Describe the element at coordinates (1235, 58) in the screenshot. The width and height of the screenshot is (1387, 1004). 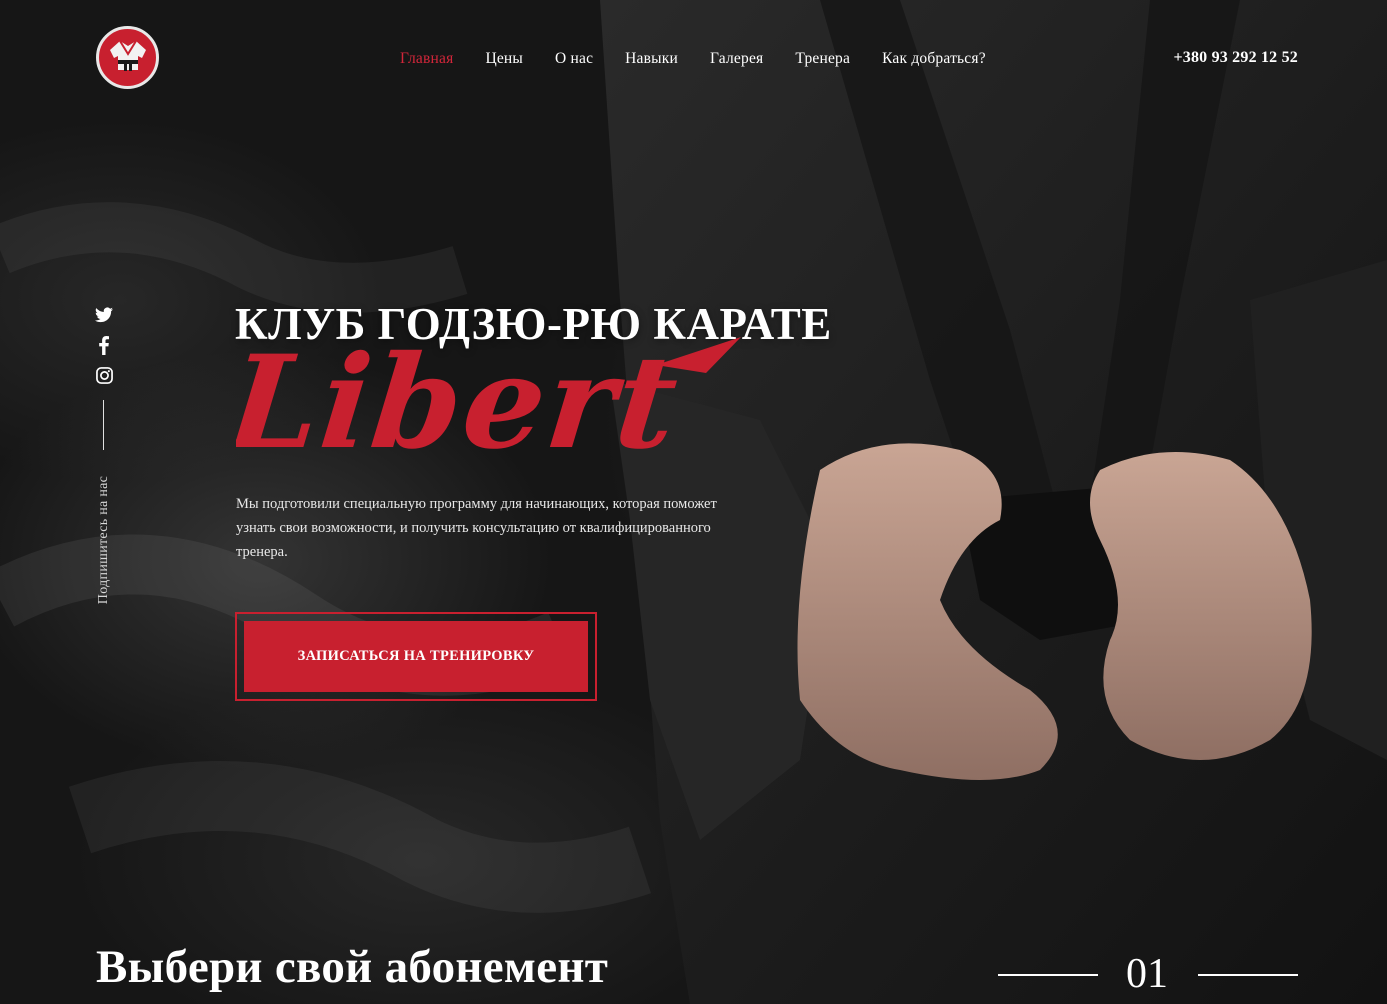
I see `phone-link: +380 93 292 12 52` at that location.